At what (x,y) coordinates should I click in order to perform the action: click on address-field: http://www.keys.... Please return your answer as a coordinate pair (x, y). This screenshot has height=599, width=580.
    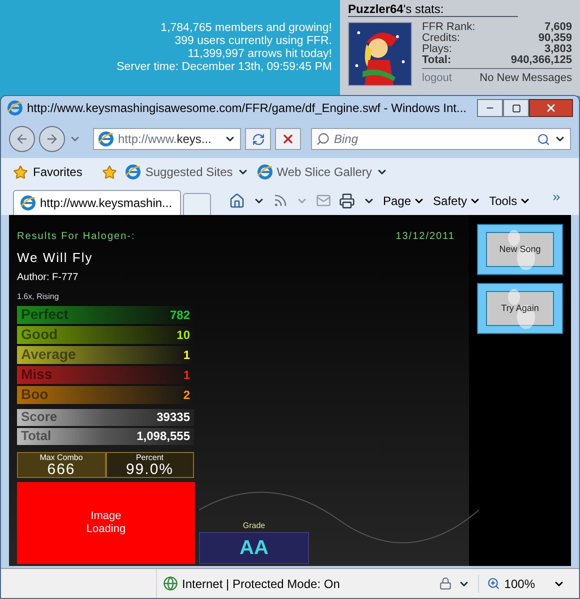
    Looking at the image, I should click on (167, 139).